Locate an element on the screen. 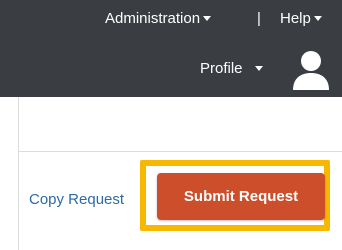  help-menu: Help is located at coordinates (301, 18).